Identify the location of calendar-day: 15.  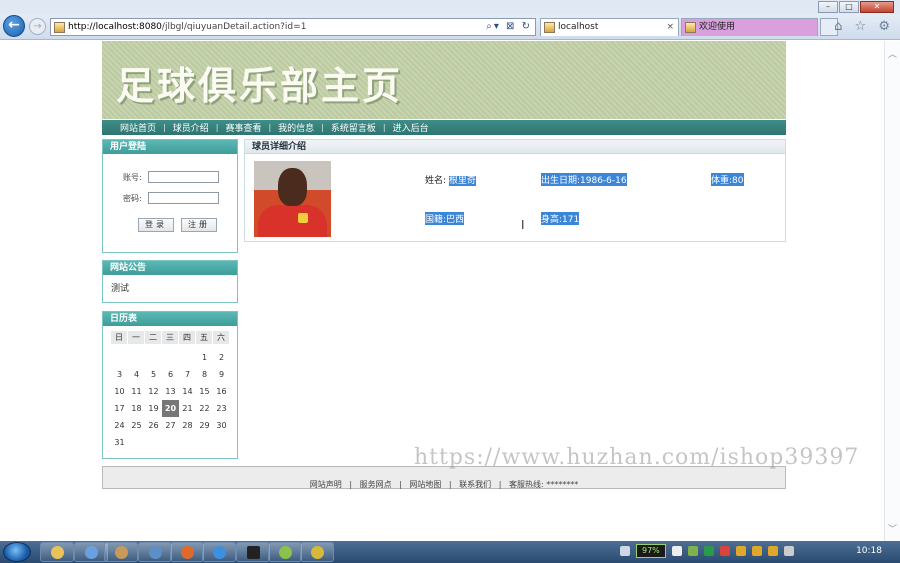
(204, 391).